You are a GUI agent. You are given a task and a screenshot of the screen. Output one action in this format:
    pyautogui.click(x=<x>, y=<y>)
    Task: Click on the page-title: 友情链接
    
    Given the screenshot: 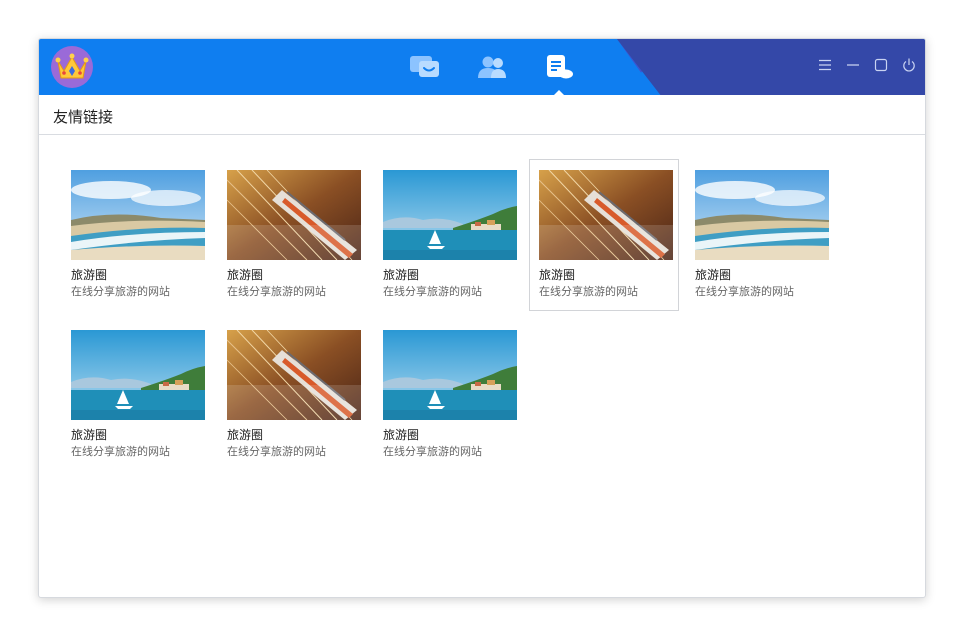 What is the action you would take?
    pyautogui.click(x=83, y=117)
    